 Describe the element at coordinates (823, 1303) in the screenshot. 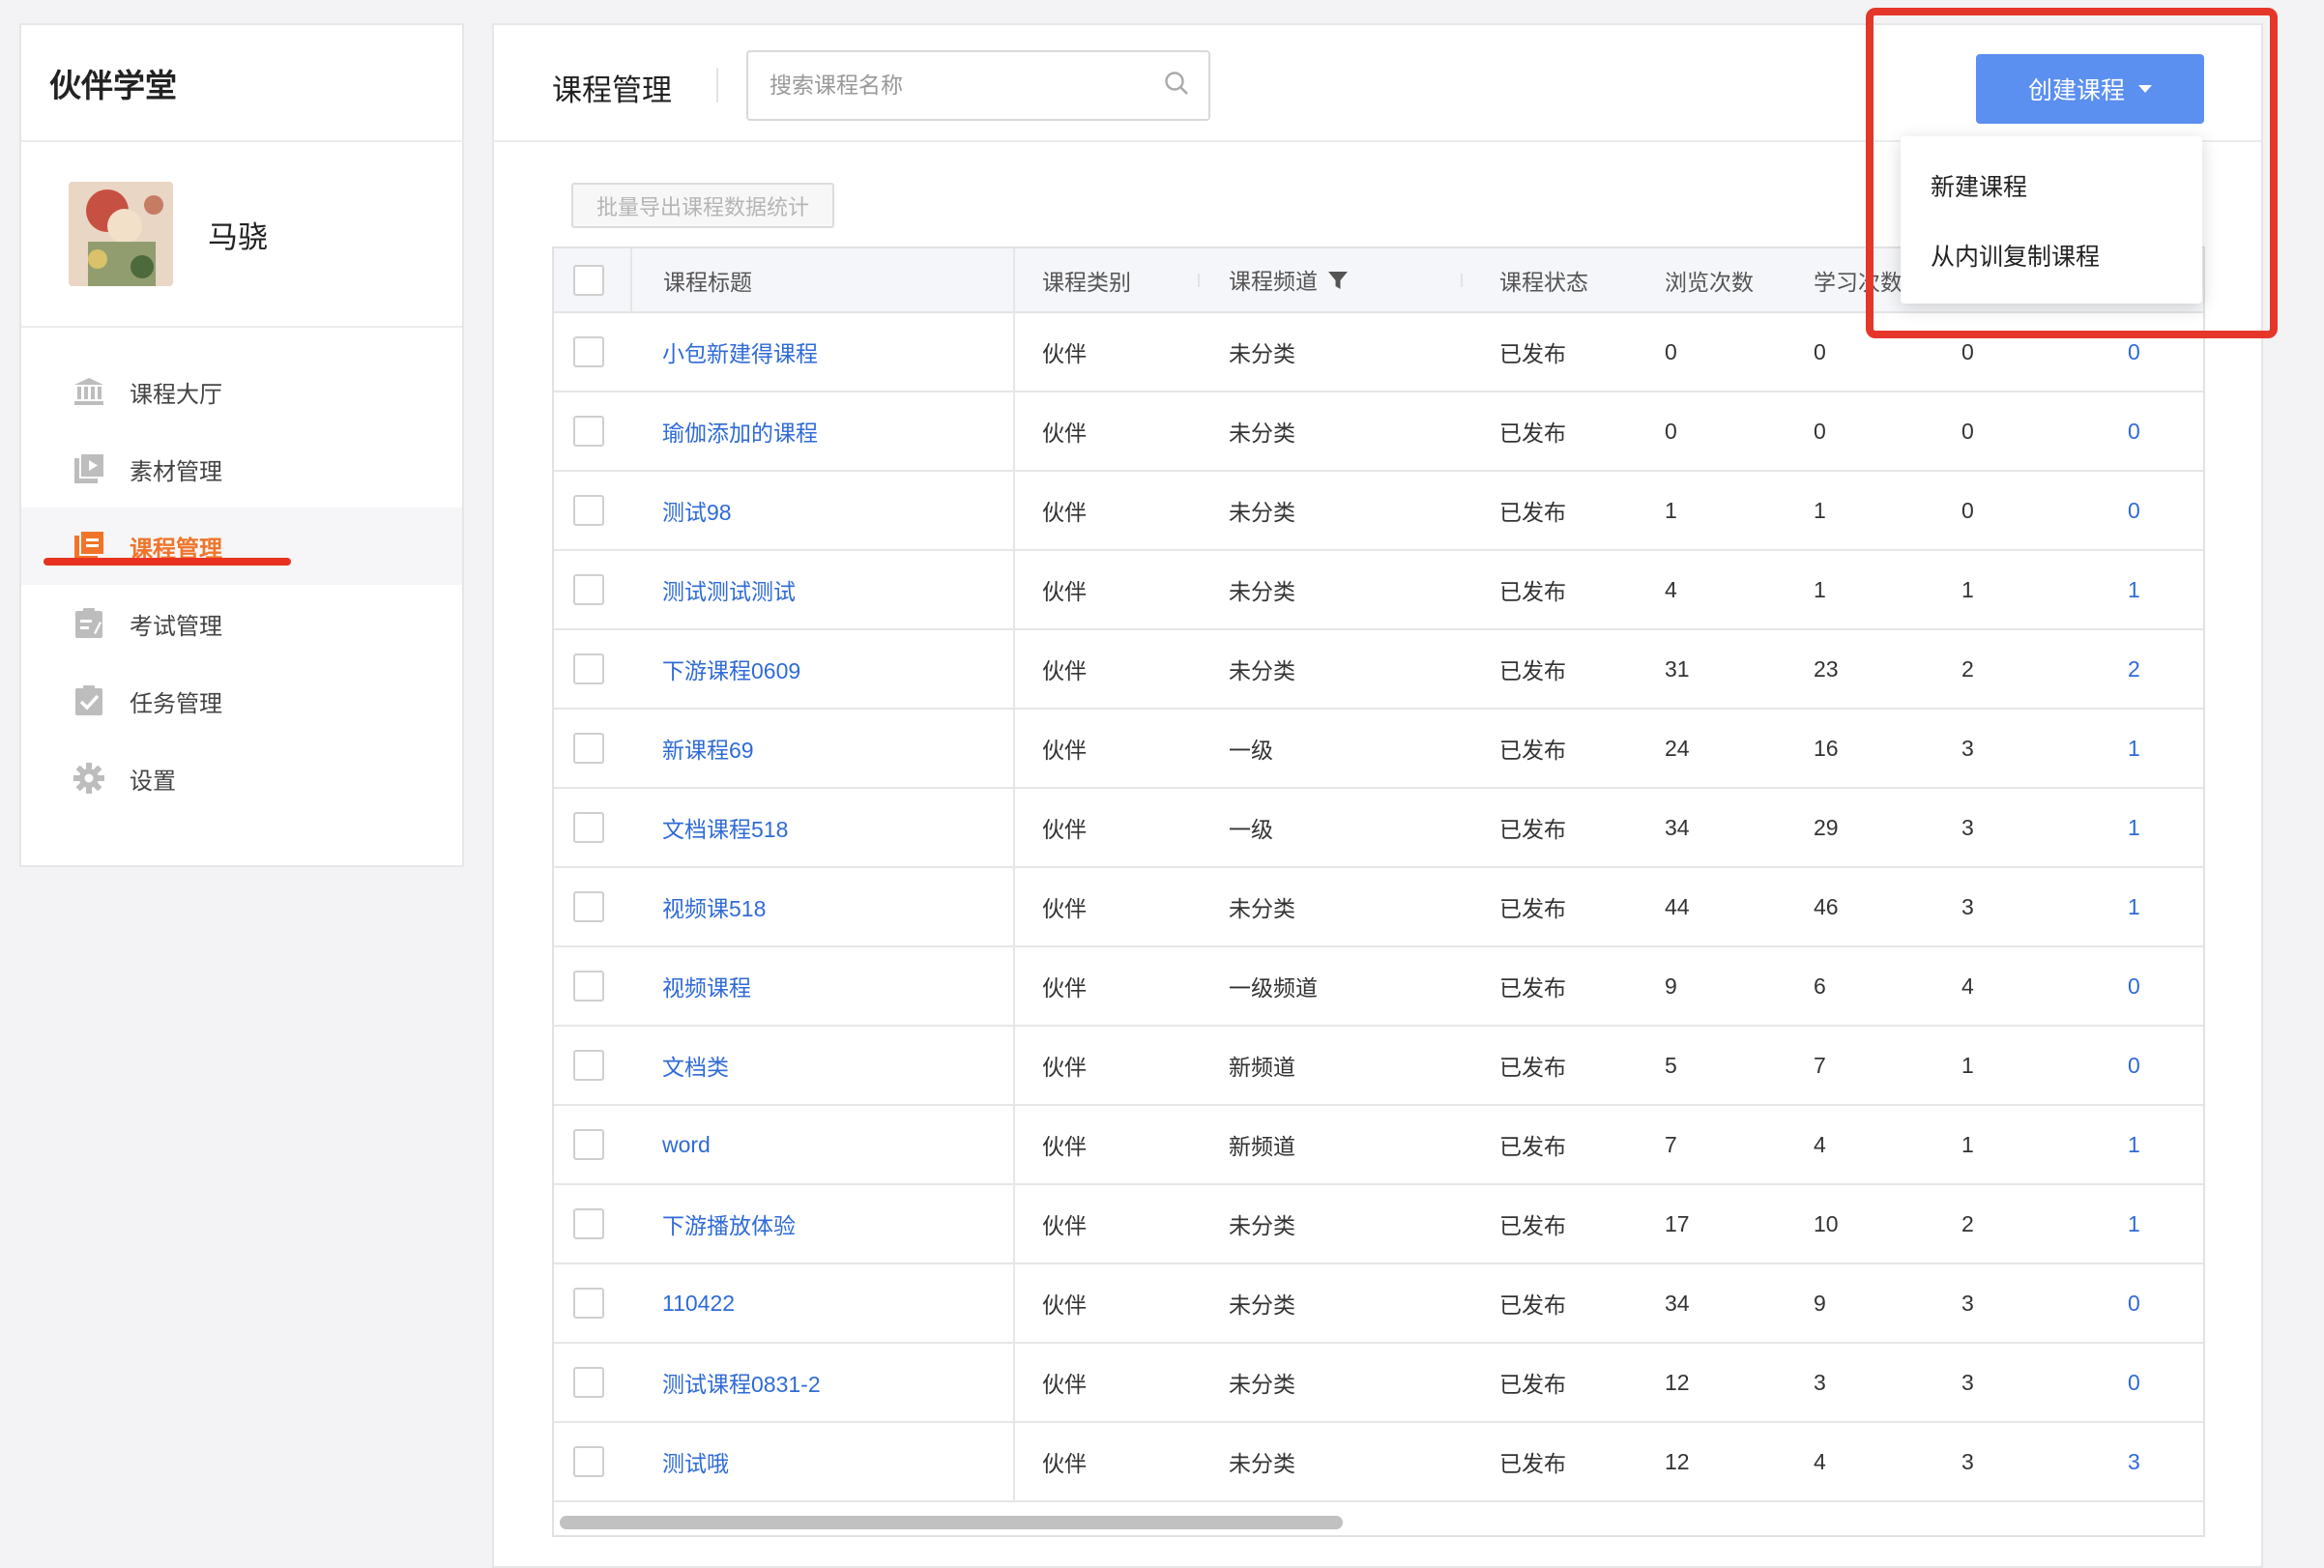

I see `course-title-link: 110422` at that location.